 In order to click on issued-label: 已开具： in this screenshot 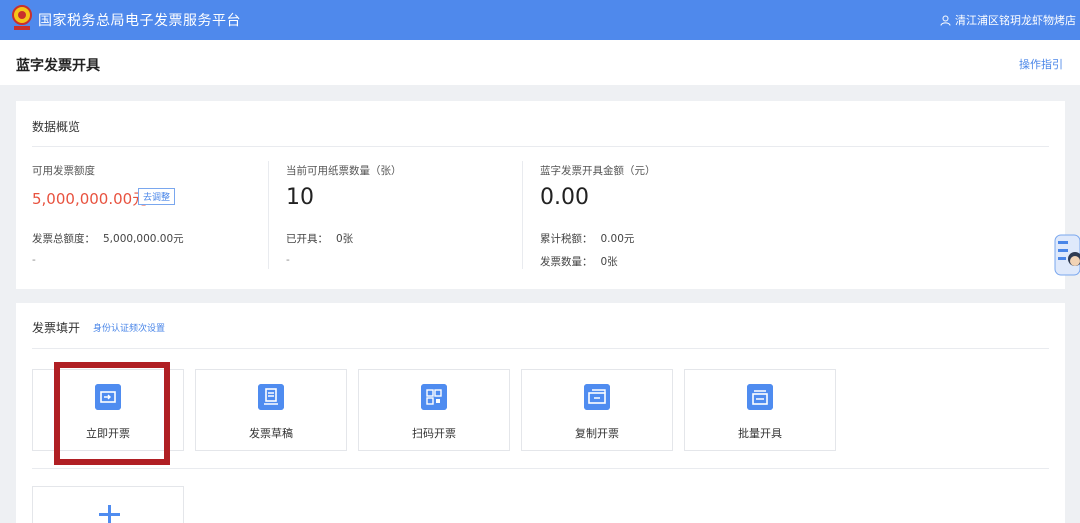, I will do `click(307, 239)`.